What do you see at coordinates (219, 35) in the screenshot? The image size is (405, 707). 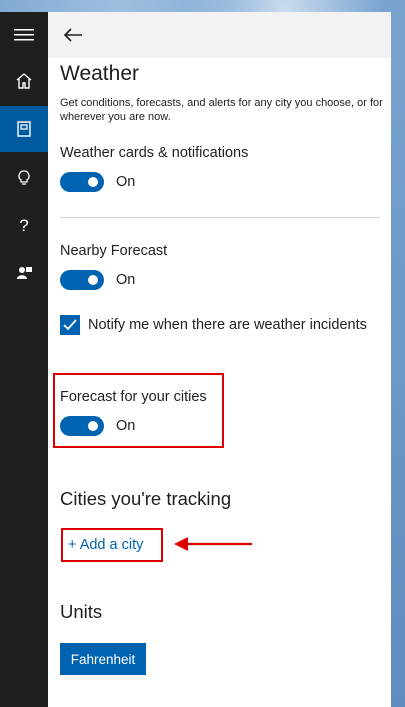 I see `header-bar` at bounding box center [219, 35].